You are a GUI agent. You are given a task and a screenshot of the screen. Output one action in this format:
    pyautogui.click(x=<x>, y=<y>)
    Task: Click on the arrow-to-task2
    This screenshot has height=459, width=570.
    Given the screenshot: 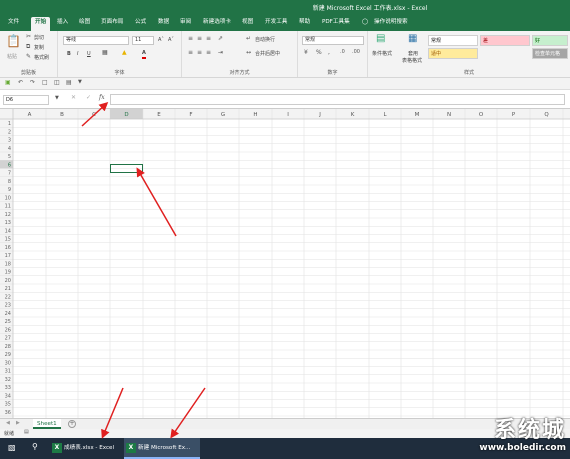 What is the action you would take?
    pyautogui.click(x=188, y=413)
    